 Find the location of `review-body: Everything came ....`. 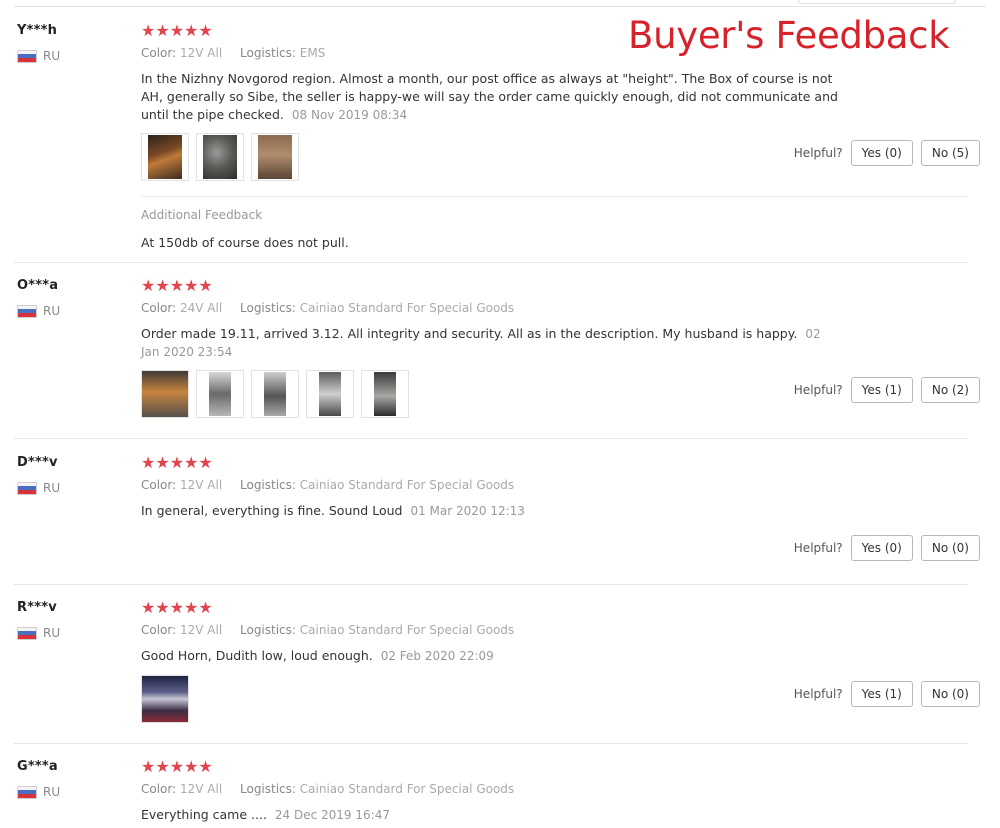

review-body: Everything came .... is located at coordinates (204, 814).